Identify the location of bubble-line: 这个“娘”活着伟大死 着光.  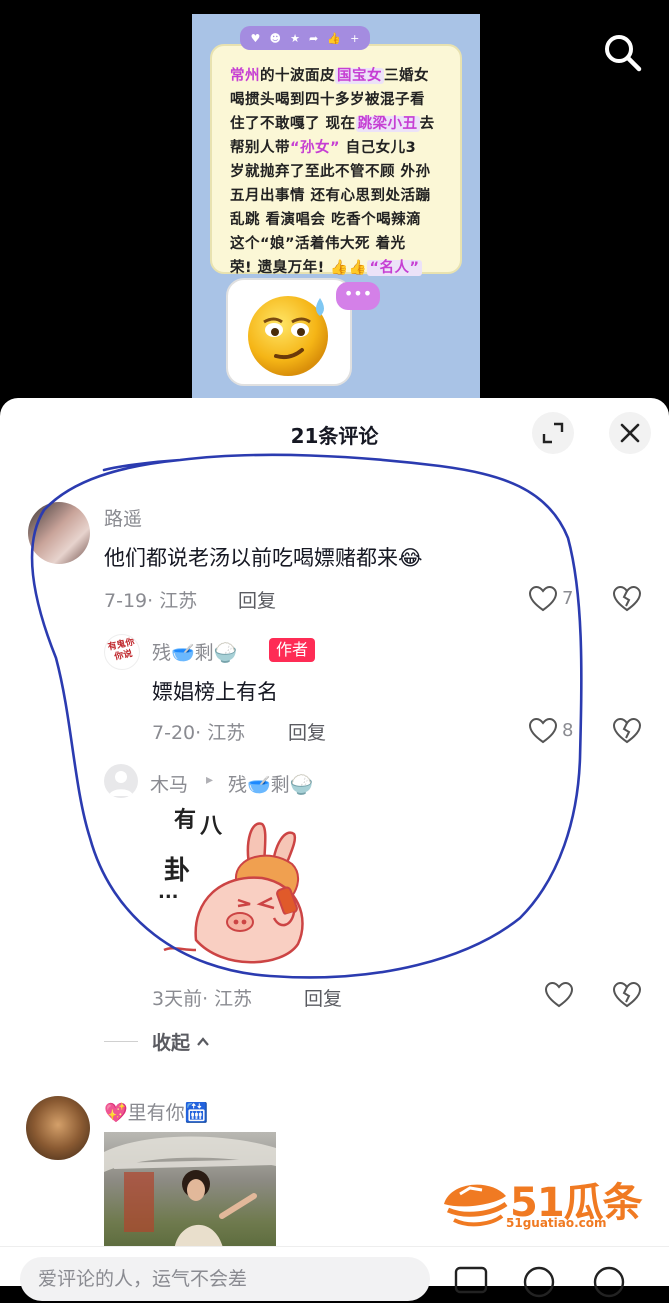
(338, 244).